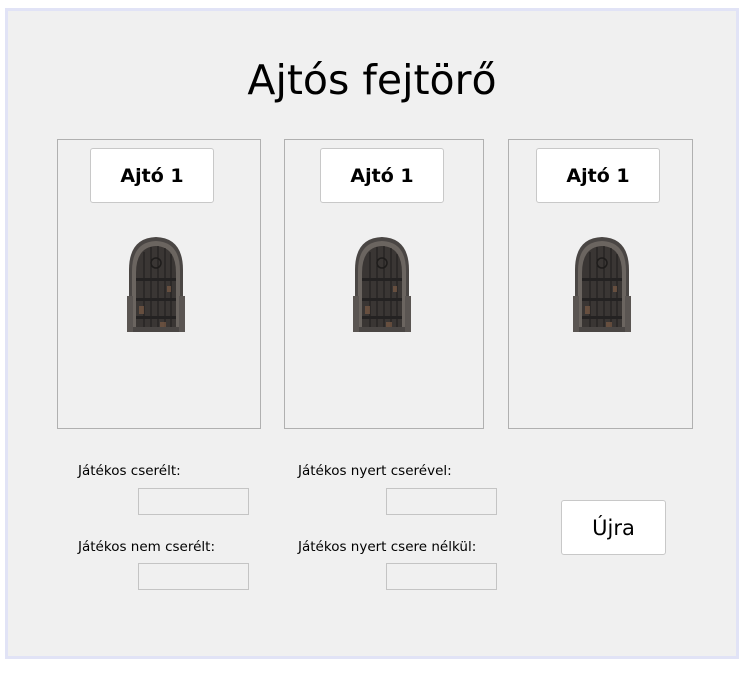  Describe the element at coordinates (193, 501) in the screenshot. I see `switched-field` at that location.